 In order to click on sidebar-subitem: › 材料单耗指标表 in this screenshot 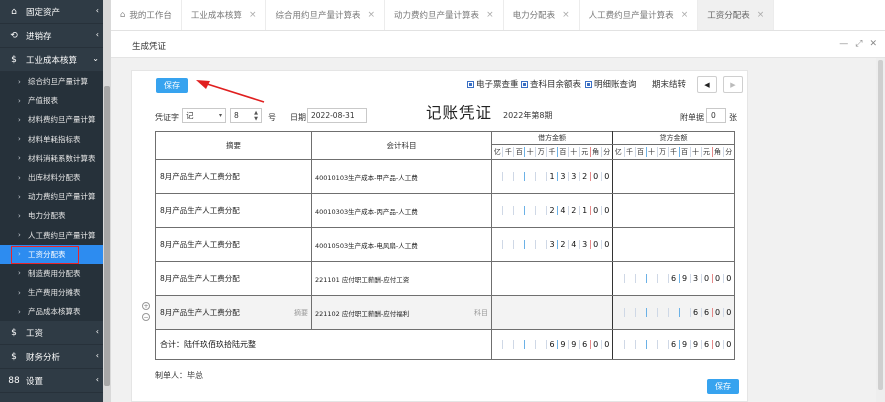, I will do `click(55, 139)`.